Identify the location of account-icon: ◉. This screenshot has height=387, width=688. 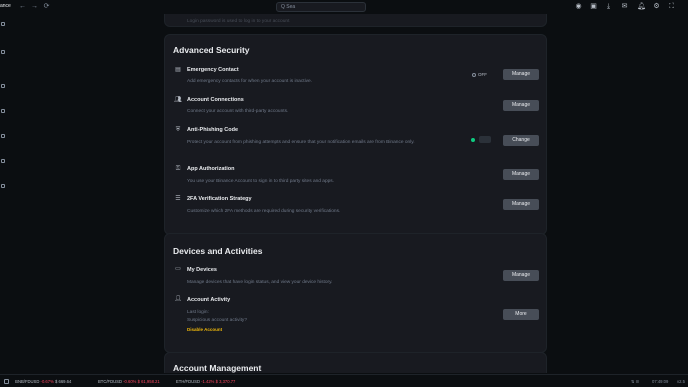
(578, 6).